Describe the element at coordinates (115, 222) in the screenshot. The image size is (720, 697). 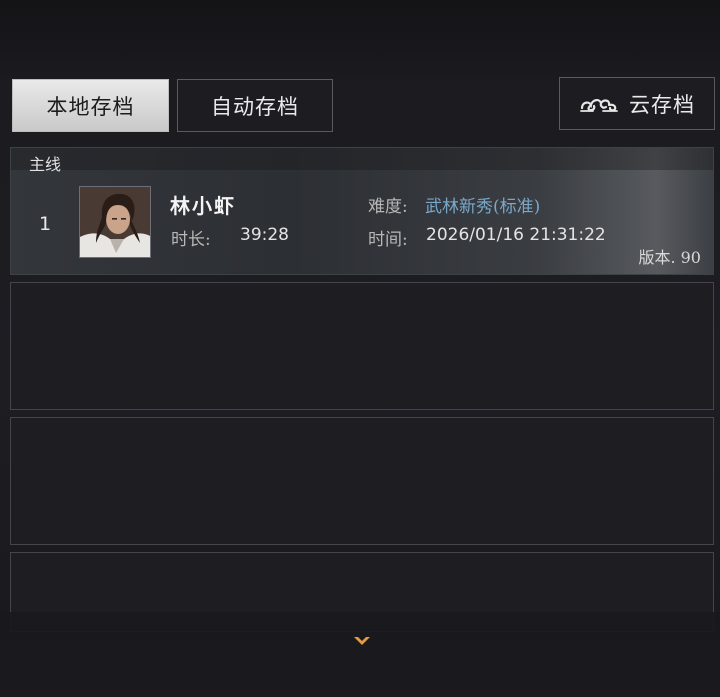
I see `character-portrait` at that location.